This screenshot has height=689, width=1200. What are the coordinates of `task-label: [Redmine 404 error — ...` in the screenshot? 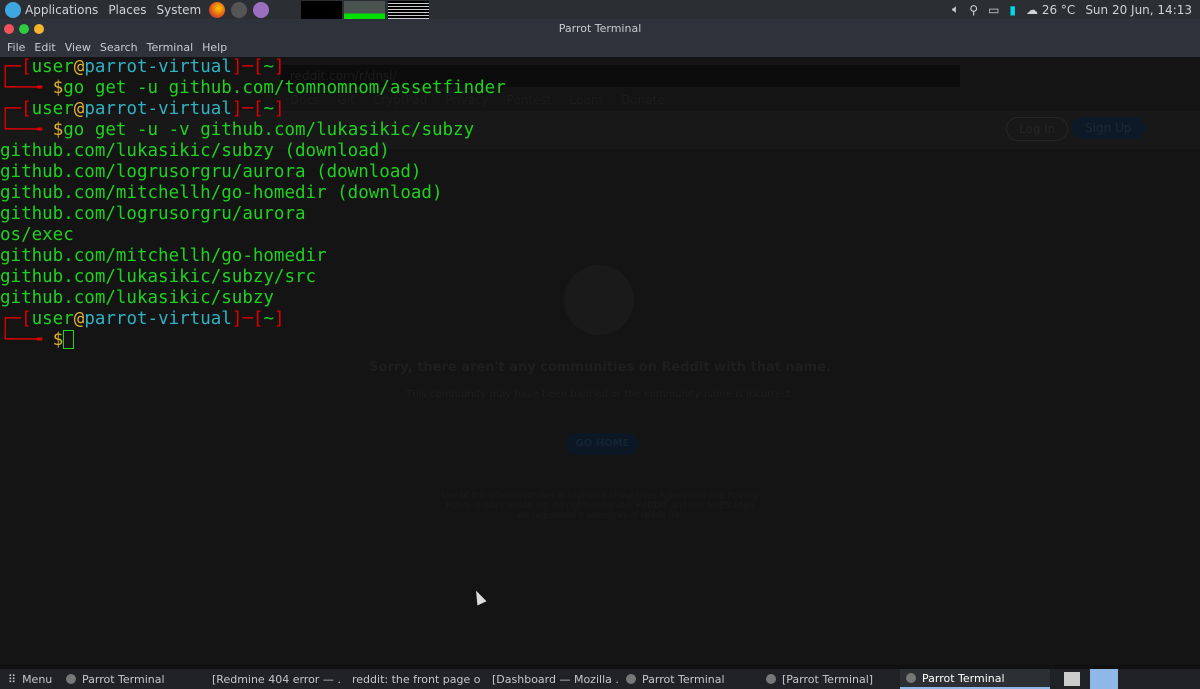 It's located at (276, 679).